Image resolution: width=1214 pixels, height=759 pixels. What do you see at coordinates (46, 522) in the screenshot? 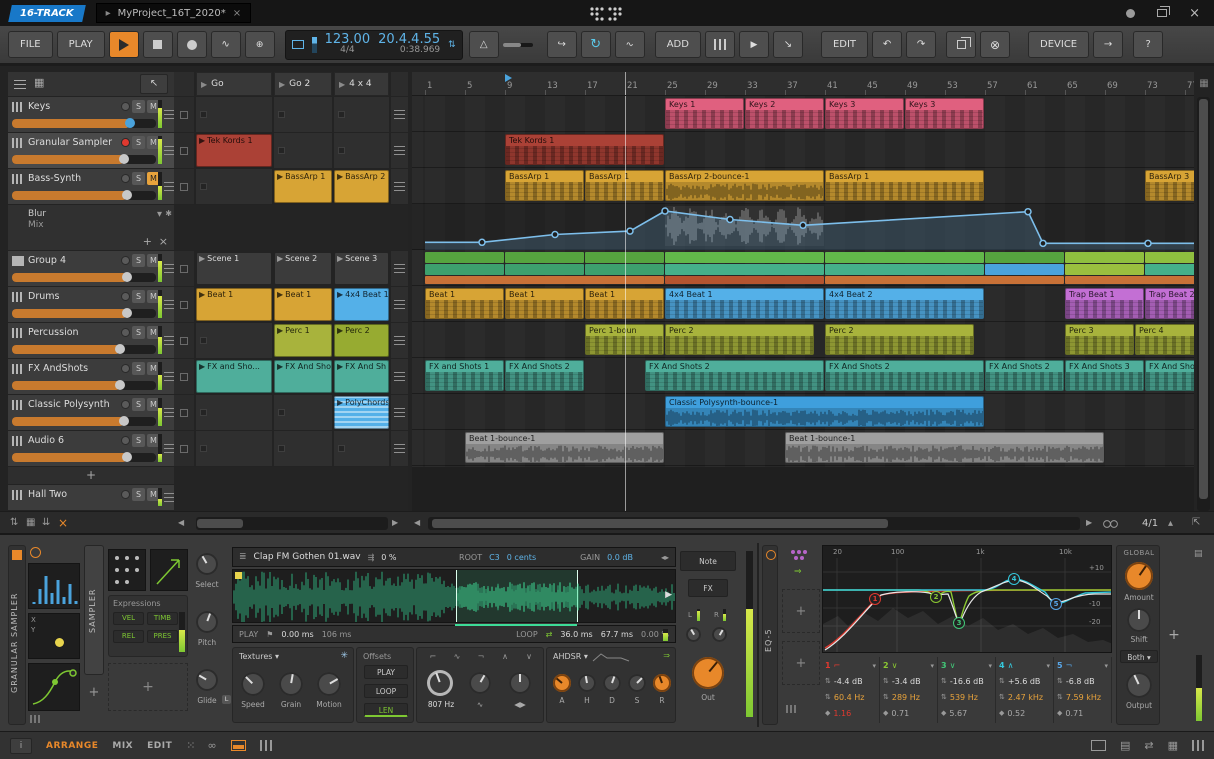
I see `auto-scroll-icon: ⇊` at bounding box center [46, 522].